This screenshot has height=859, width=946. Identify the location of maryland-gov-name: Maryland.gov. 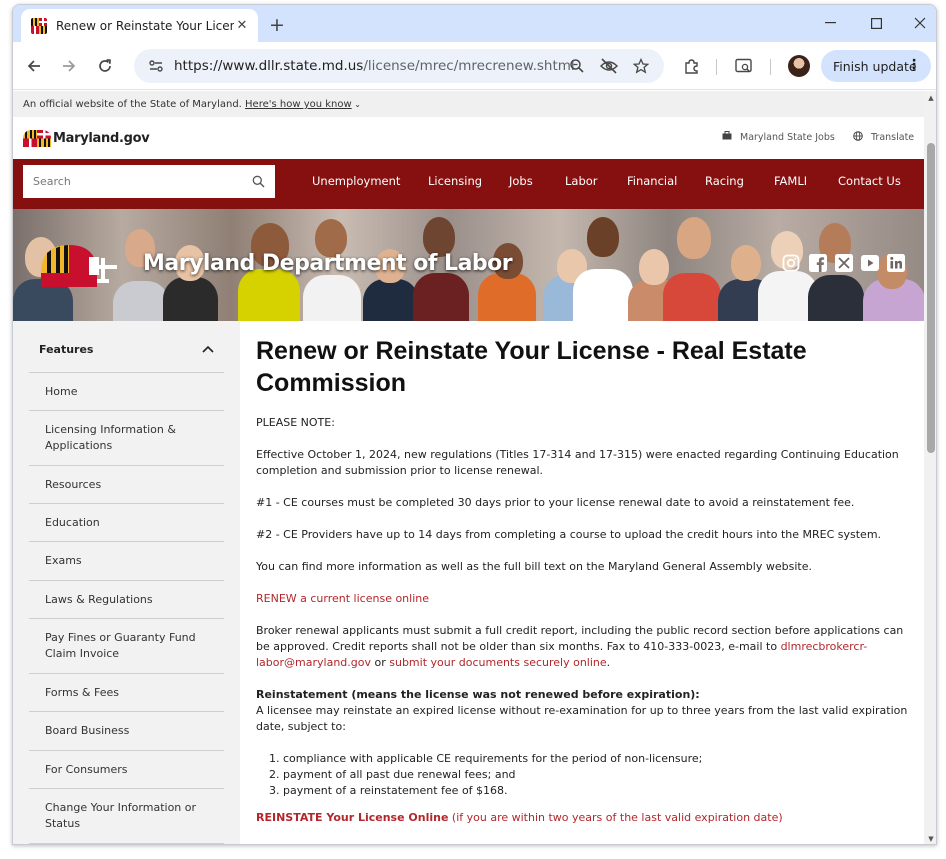
(101, 138).